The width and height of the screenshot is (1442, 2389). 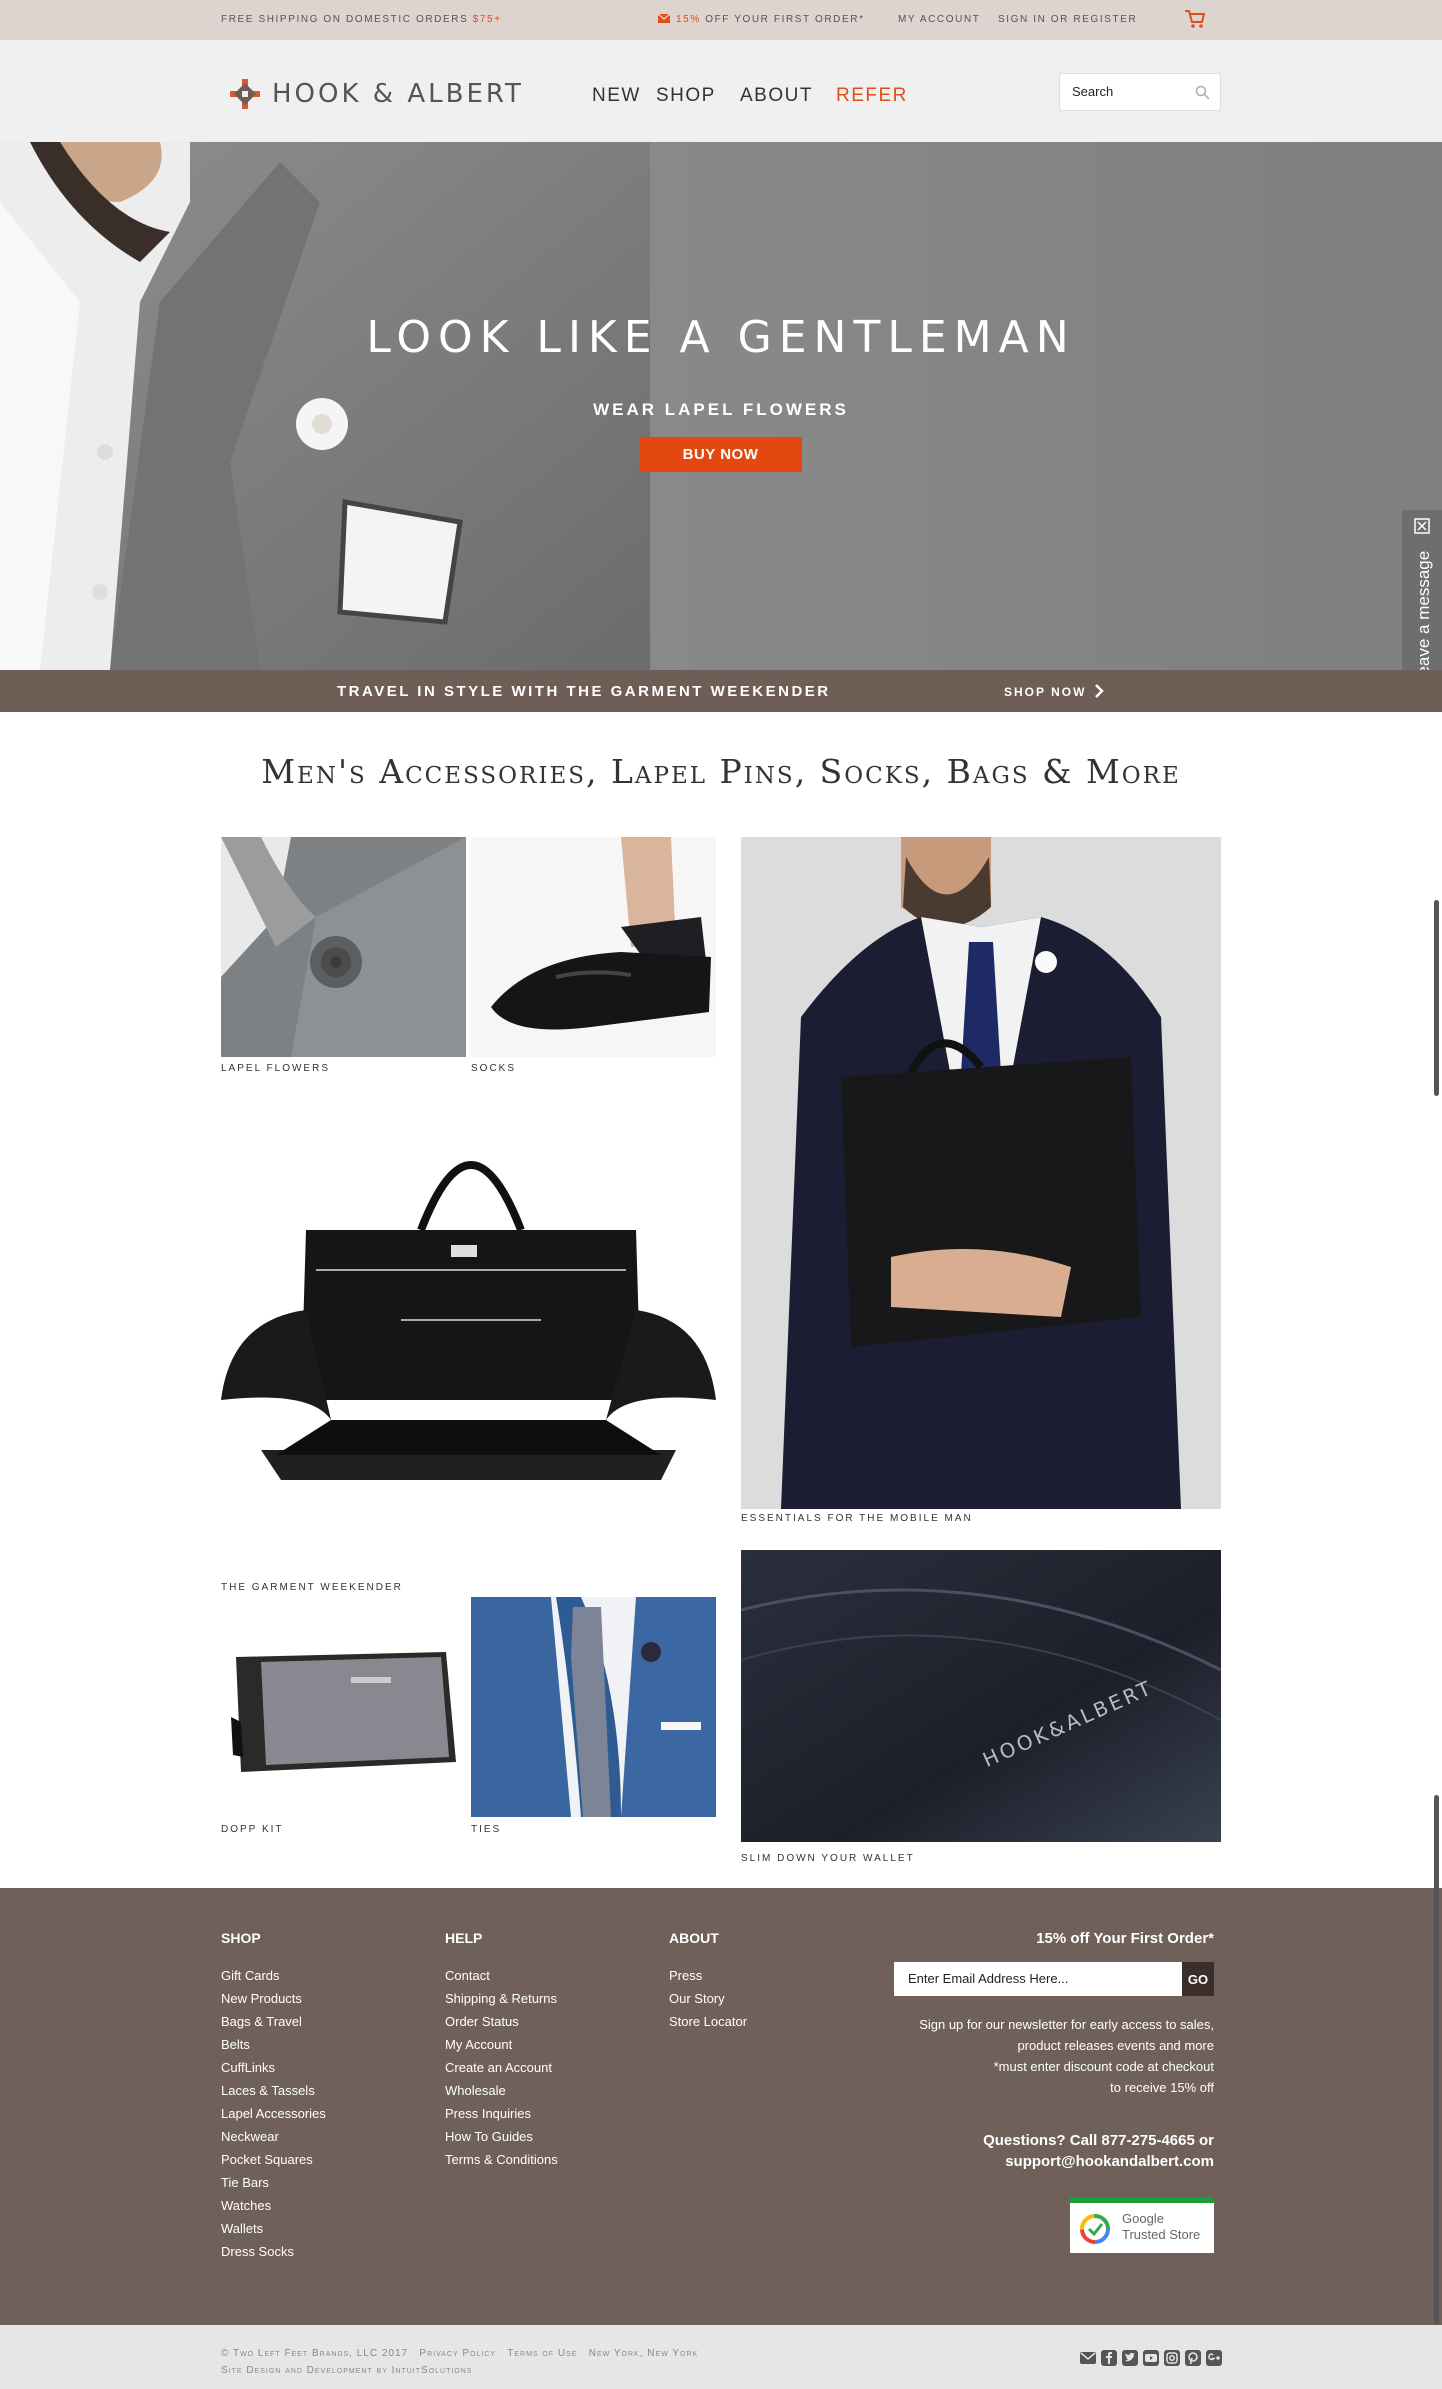 What do you see at coordinates (872, 96) in the screenshot?
I see `nav-refer: REFER` at bounding box center [872, 96].